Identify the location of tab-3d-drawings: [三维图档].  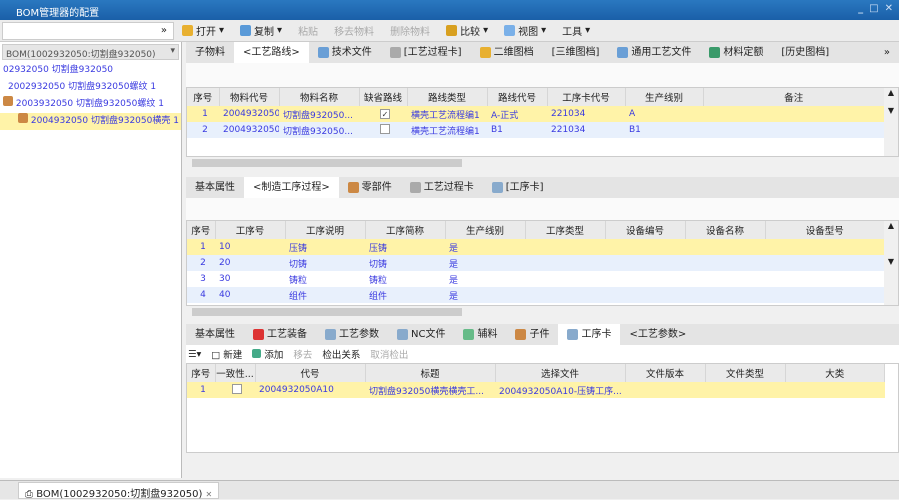
(576, 52).